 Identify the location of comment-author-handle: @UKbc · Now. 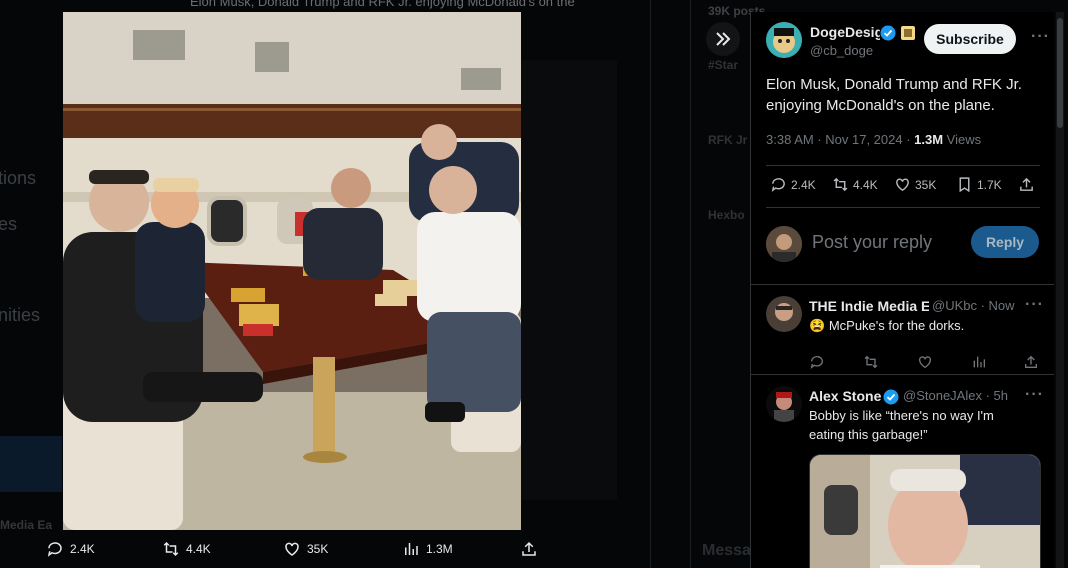
(973, 305).